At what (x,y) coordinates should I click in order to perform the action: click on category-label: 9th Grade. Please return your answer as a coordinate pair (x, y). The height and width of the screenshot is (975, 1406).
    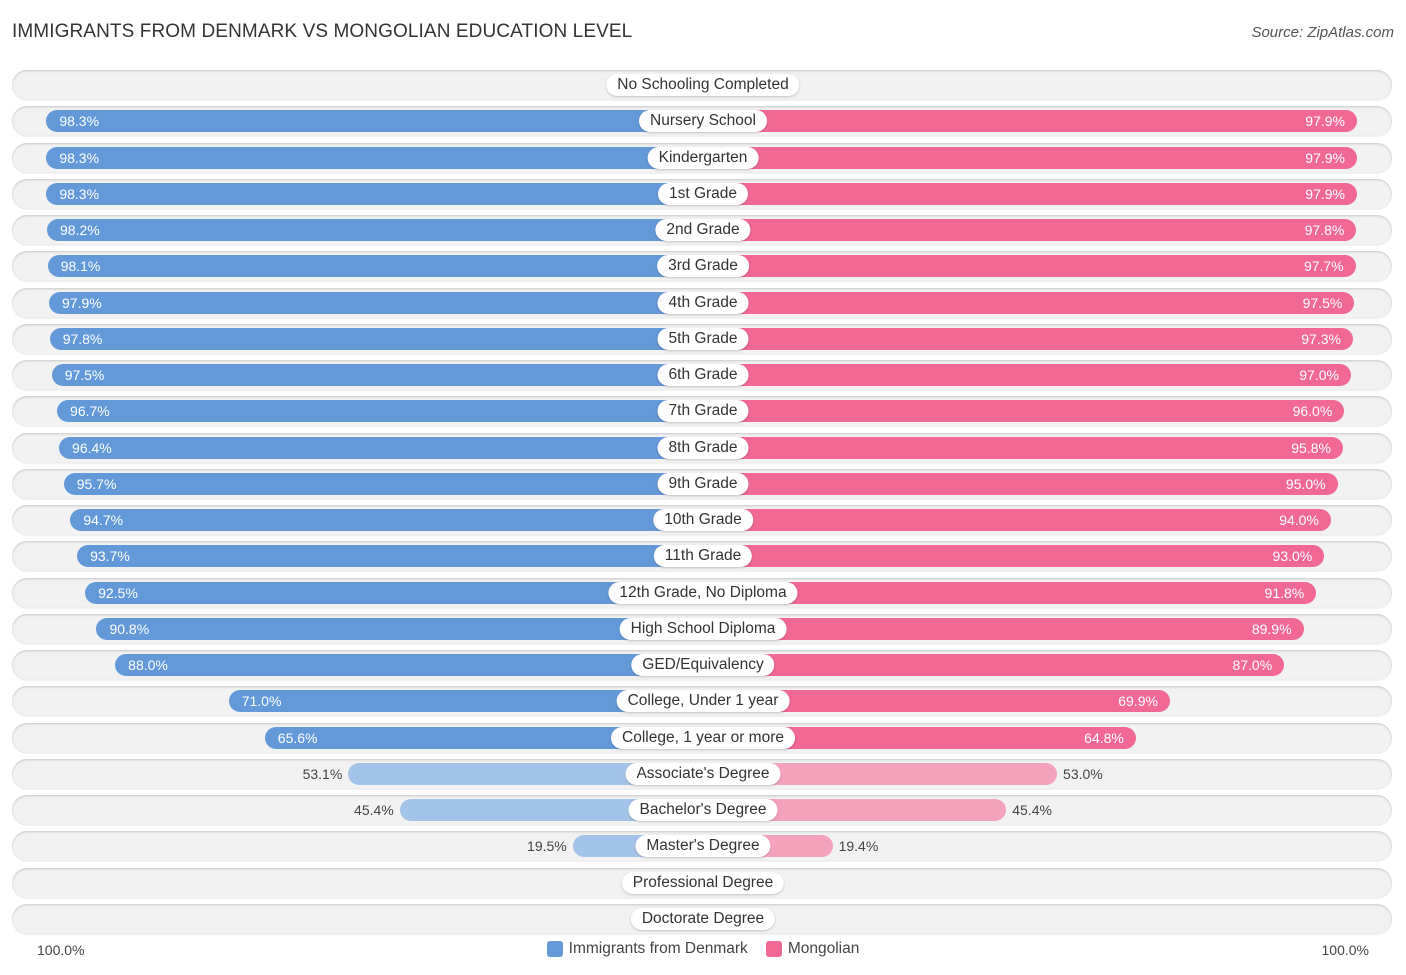
    Looking at the image, I should click on (703, 483).